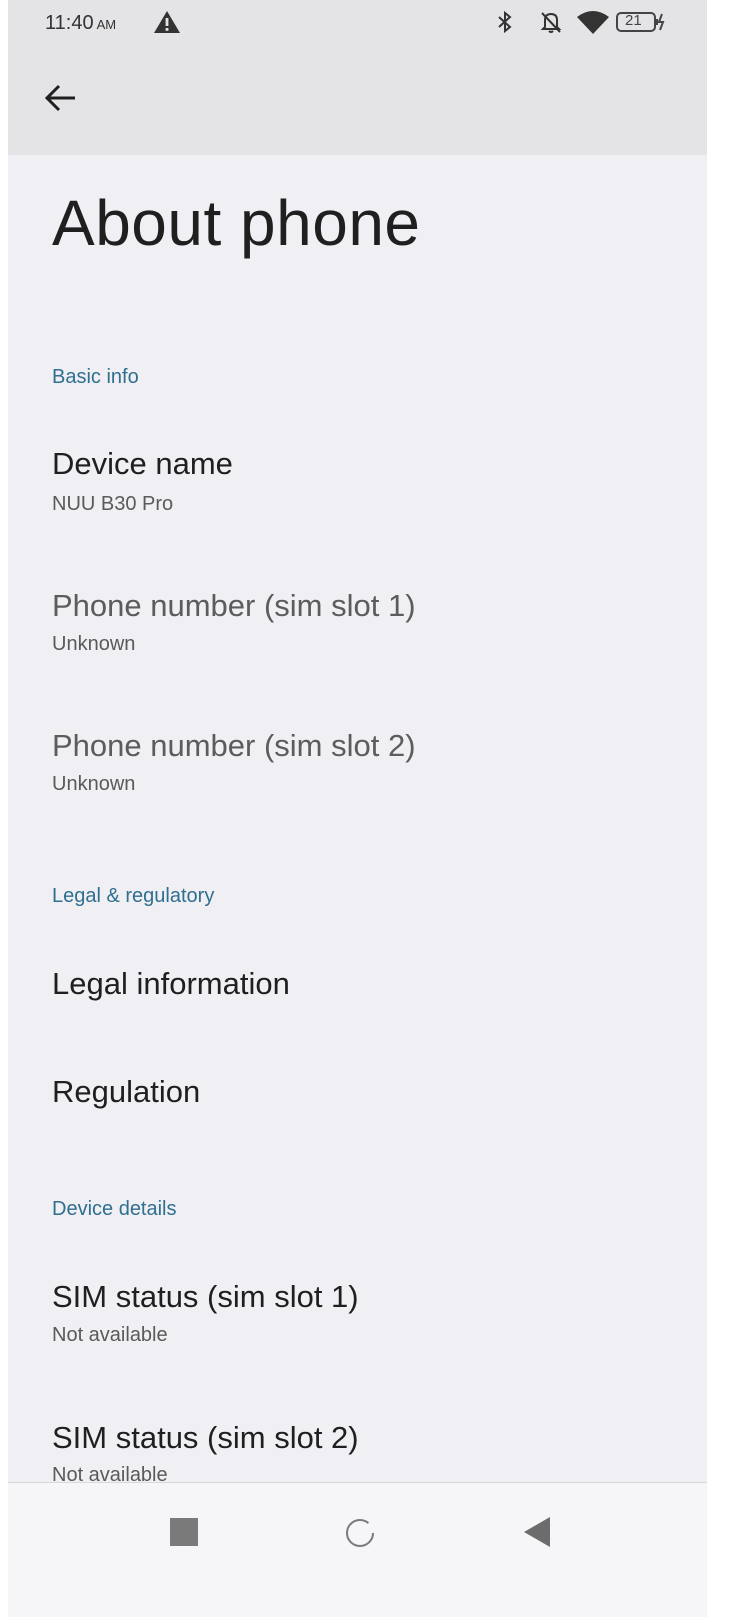  I want to click on back-arrow-icon, so click(61, 98).